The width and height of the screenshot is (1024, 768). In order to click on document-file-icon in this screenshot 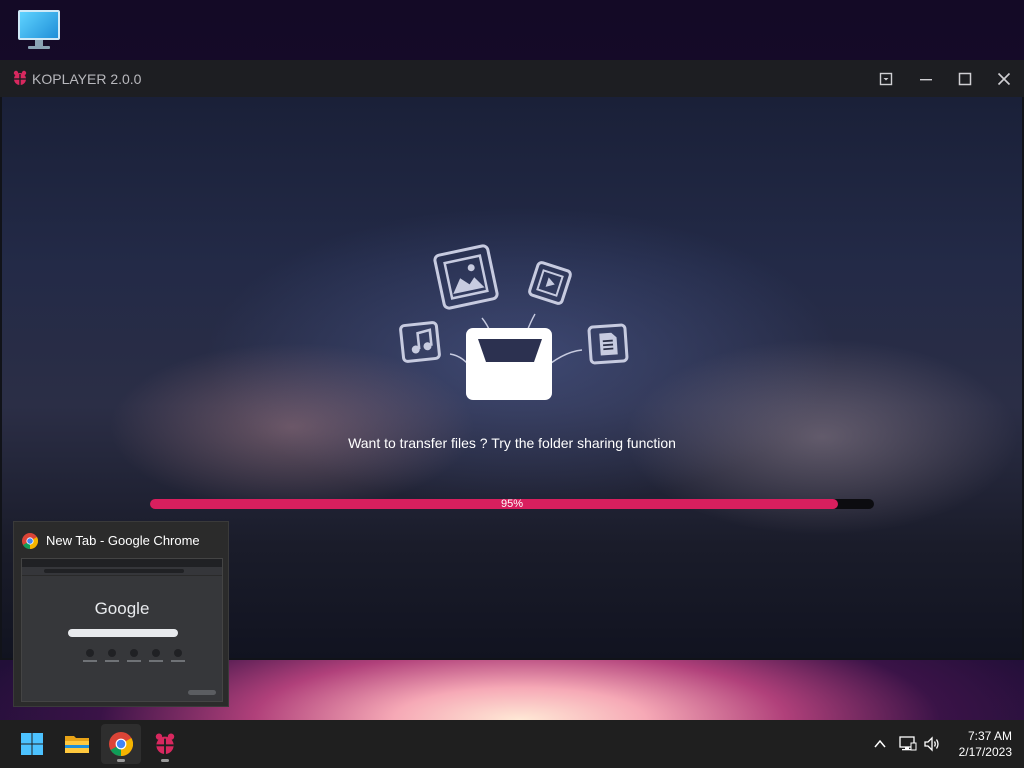, I will do `click(608, 344)`.